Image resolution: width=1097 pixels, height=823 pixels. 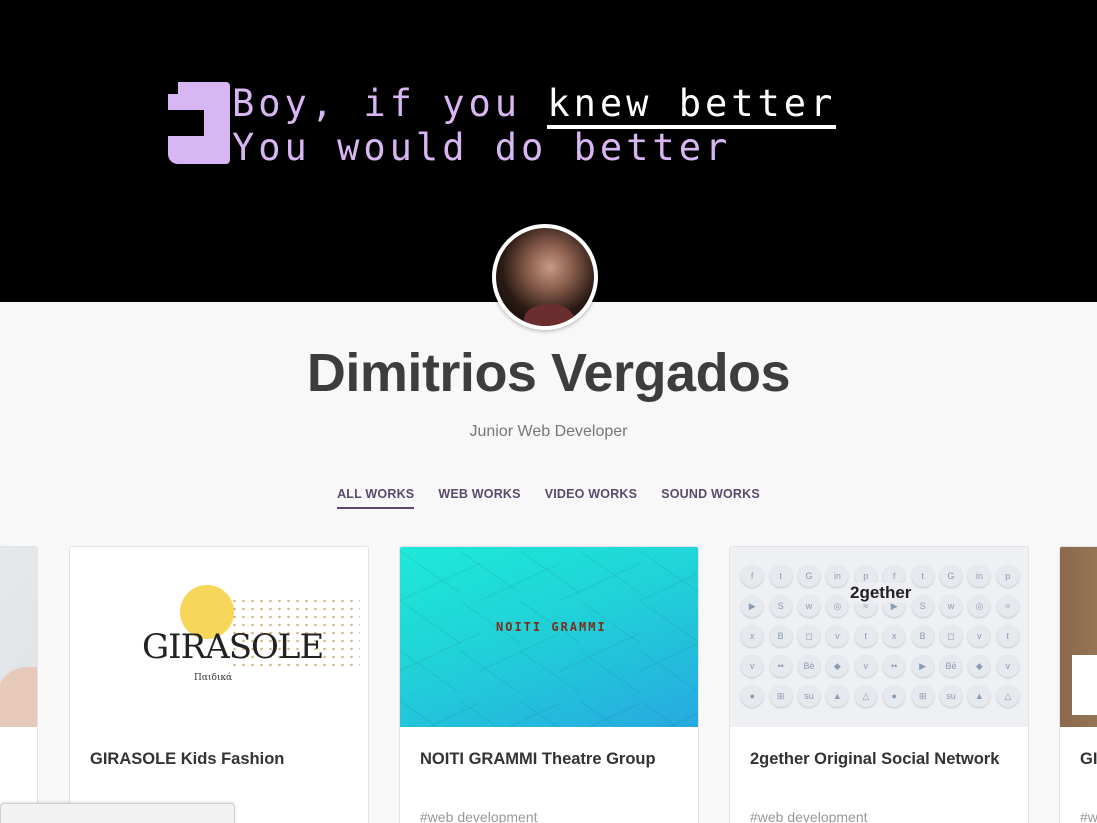 I want to click on facebook-icon: f, so click(x=752, y=576).